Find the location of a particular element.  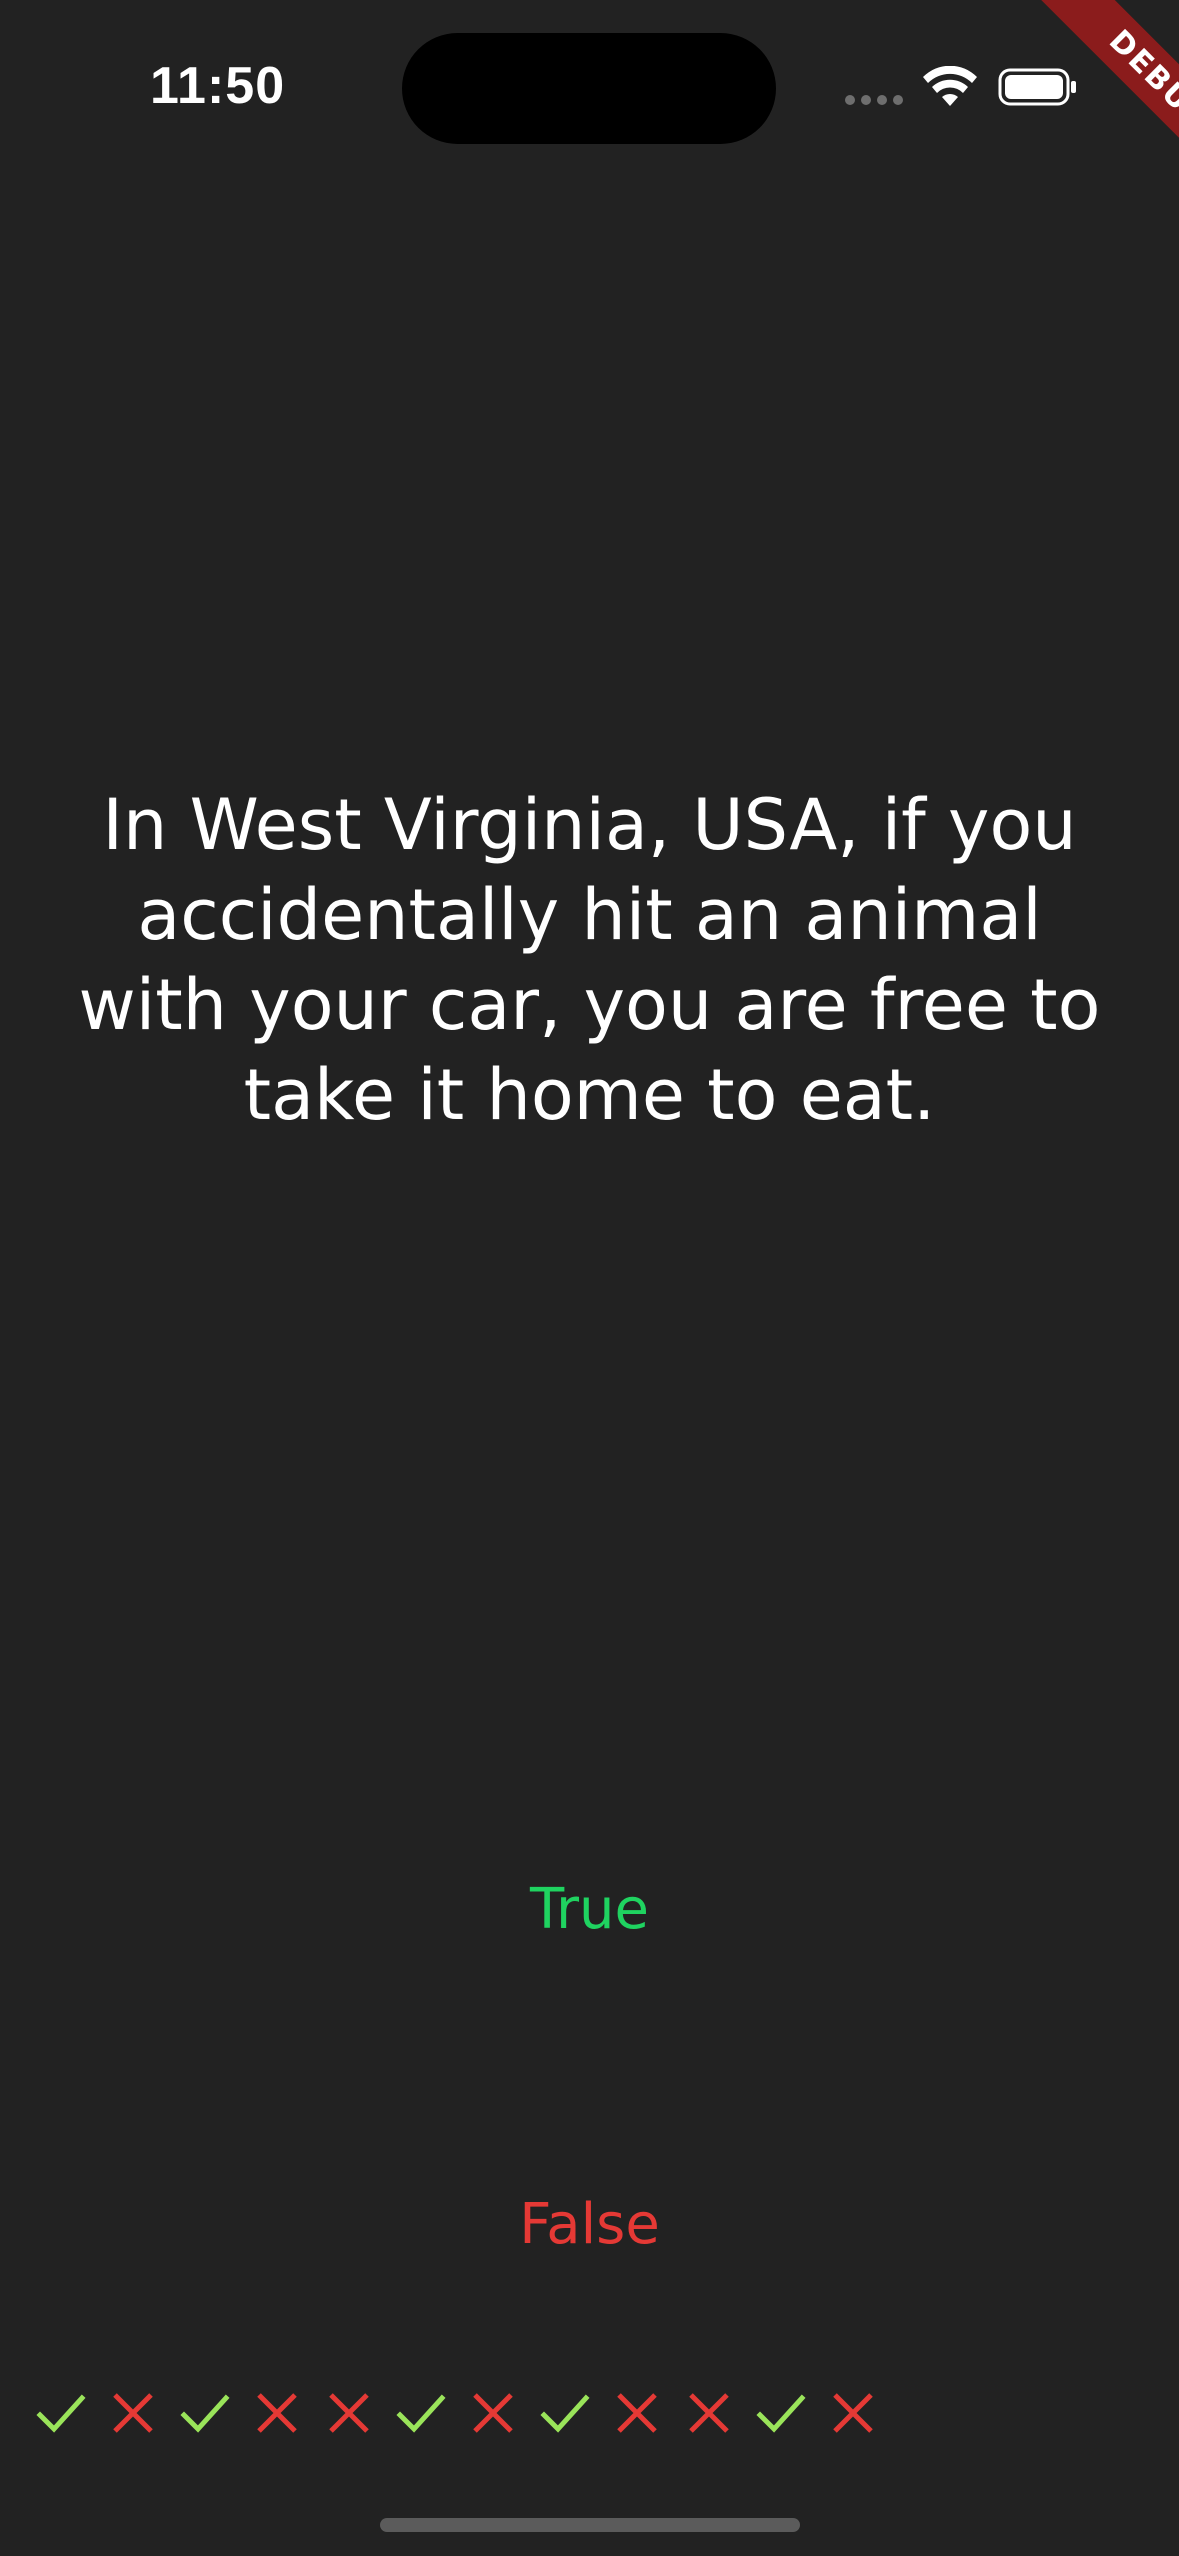

status-time: 11:50 is located at coordinates (218, 86).